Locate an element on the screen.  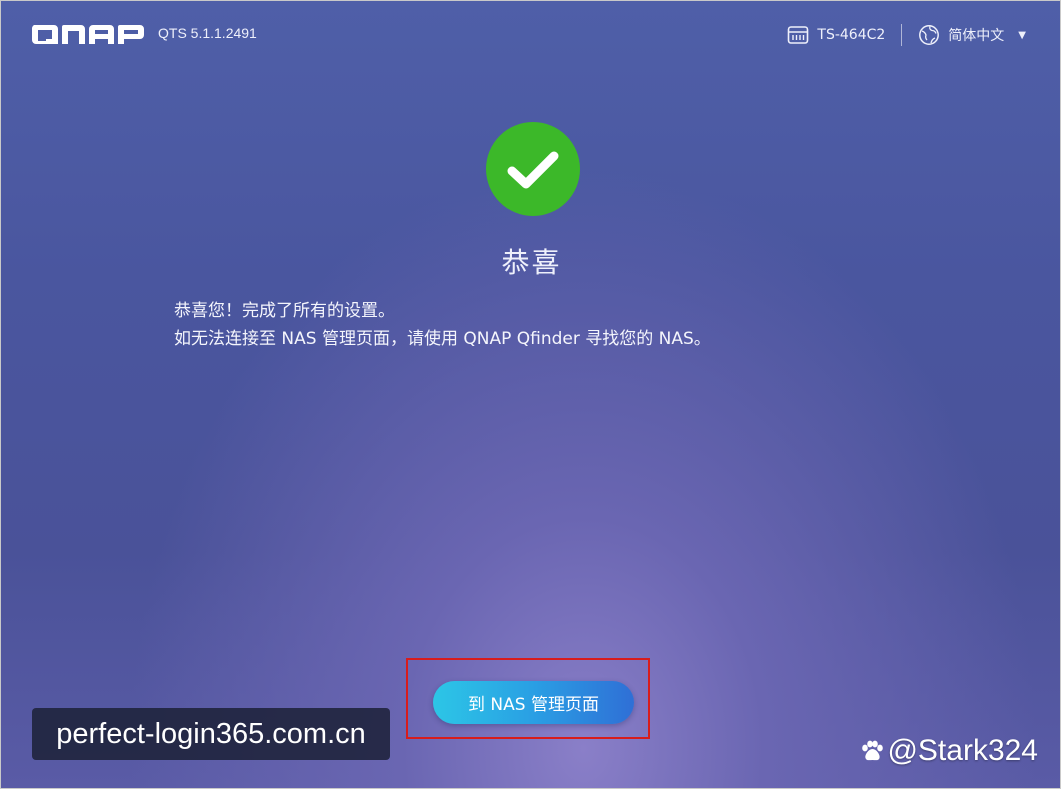
globe-icon is located at coordinates (929, 35).